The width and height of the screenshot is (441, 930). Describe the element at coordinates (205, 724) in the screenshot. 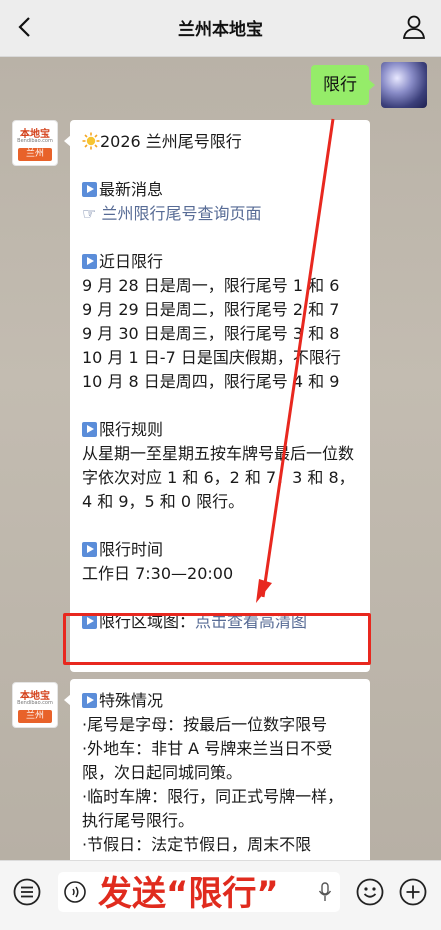

I see `special-line: ·尾号是字母：按最后一位数字限号` at that location.